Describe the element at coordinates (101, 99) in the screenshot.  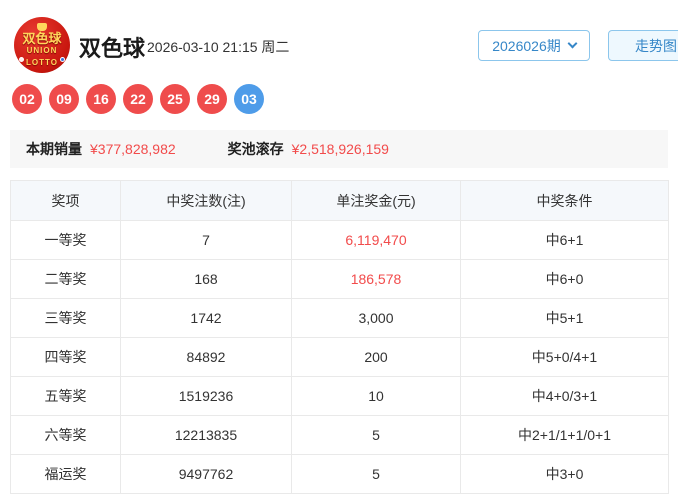
I see `red-ball: 16` at that location.